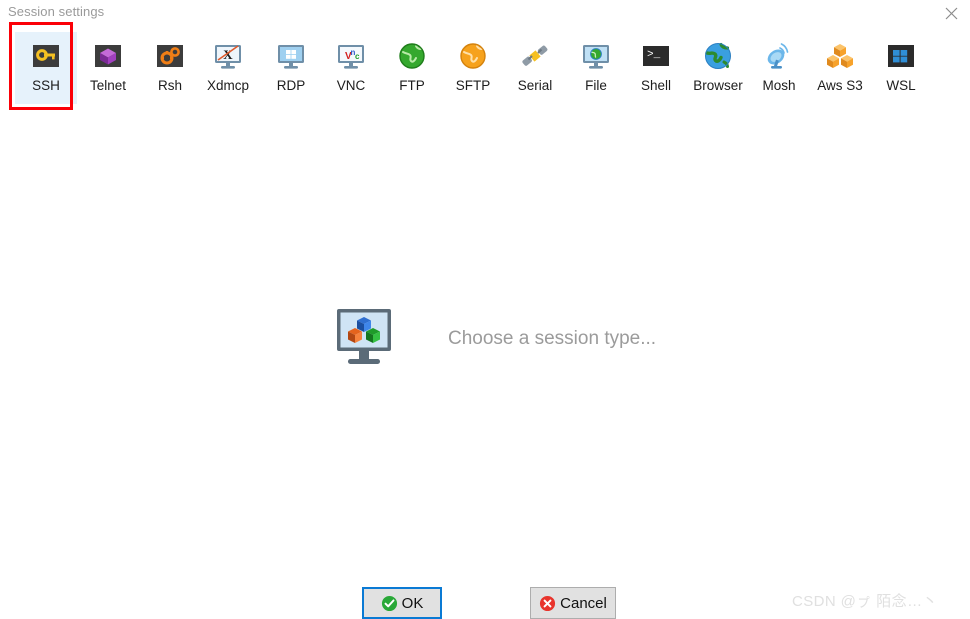 The width and height of the screenshot is (970, 619). Describe the element at coordinates (228, 85) in the screenshot. I see `session-type-label: Xdmcp` at that location.